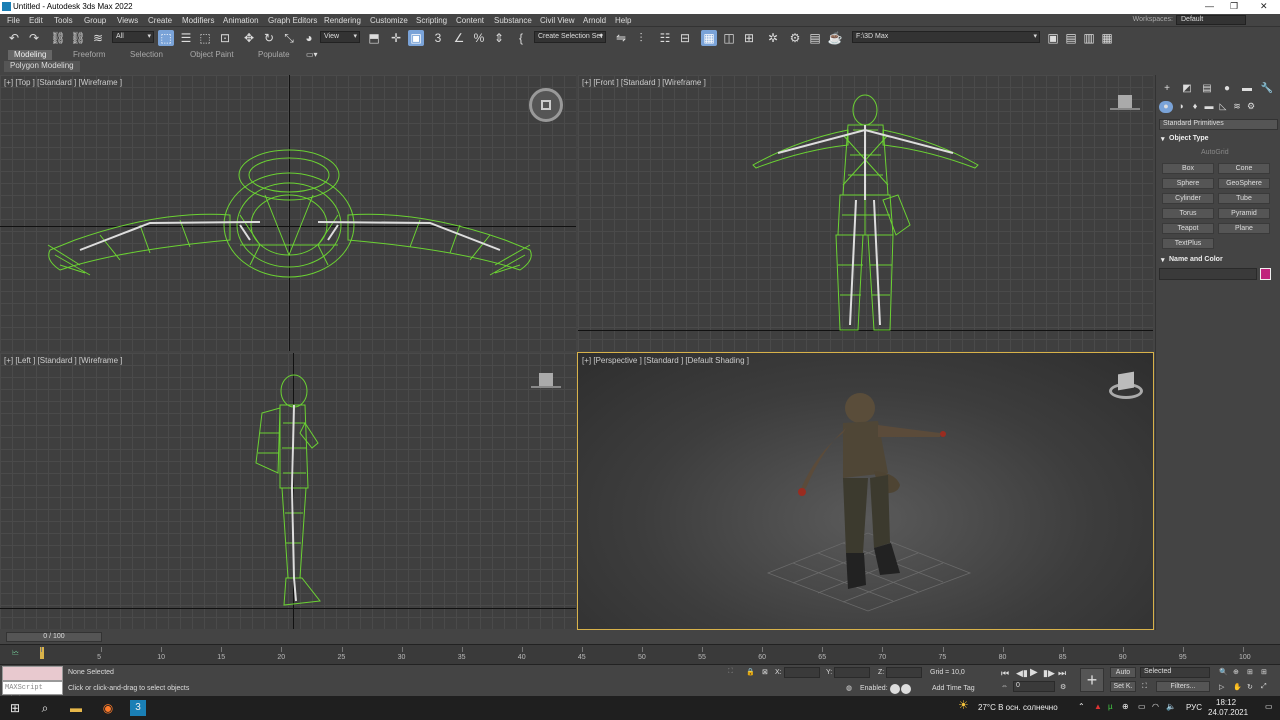 The height and width of the screenshot is (720, 1280). What do you see at coordinates (249, 38) in the screenshot?
I see `move-icon: ✥` at bounding box center [249, 38].